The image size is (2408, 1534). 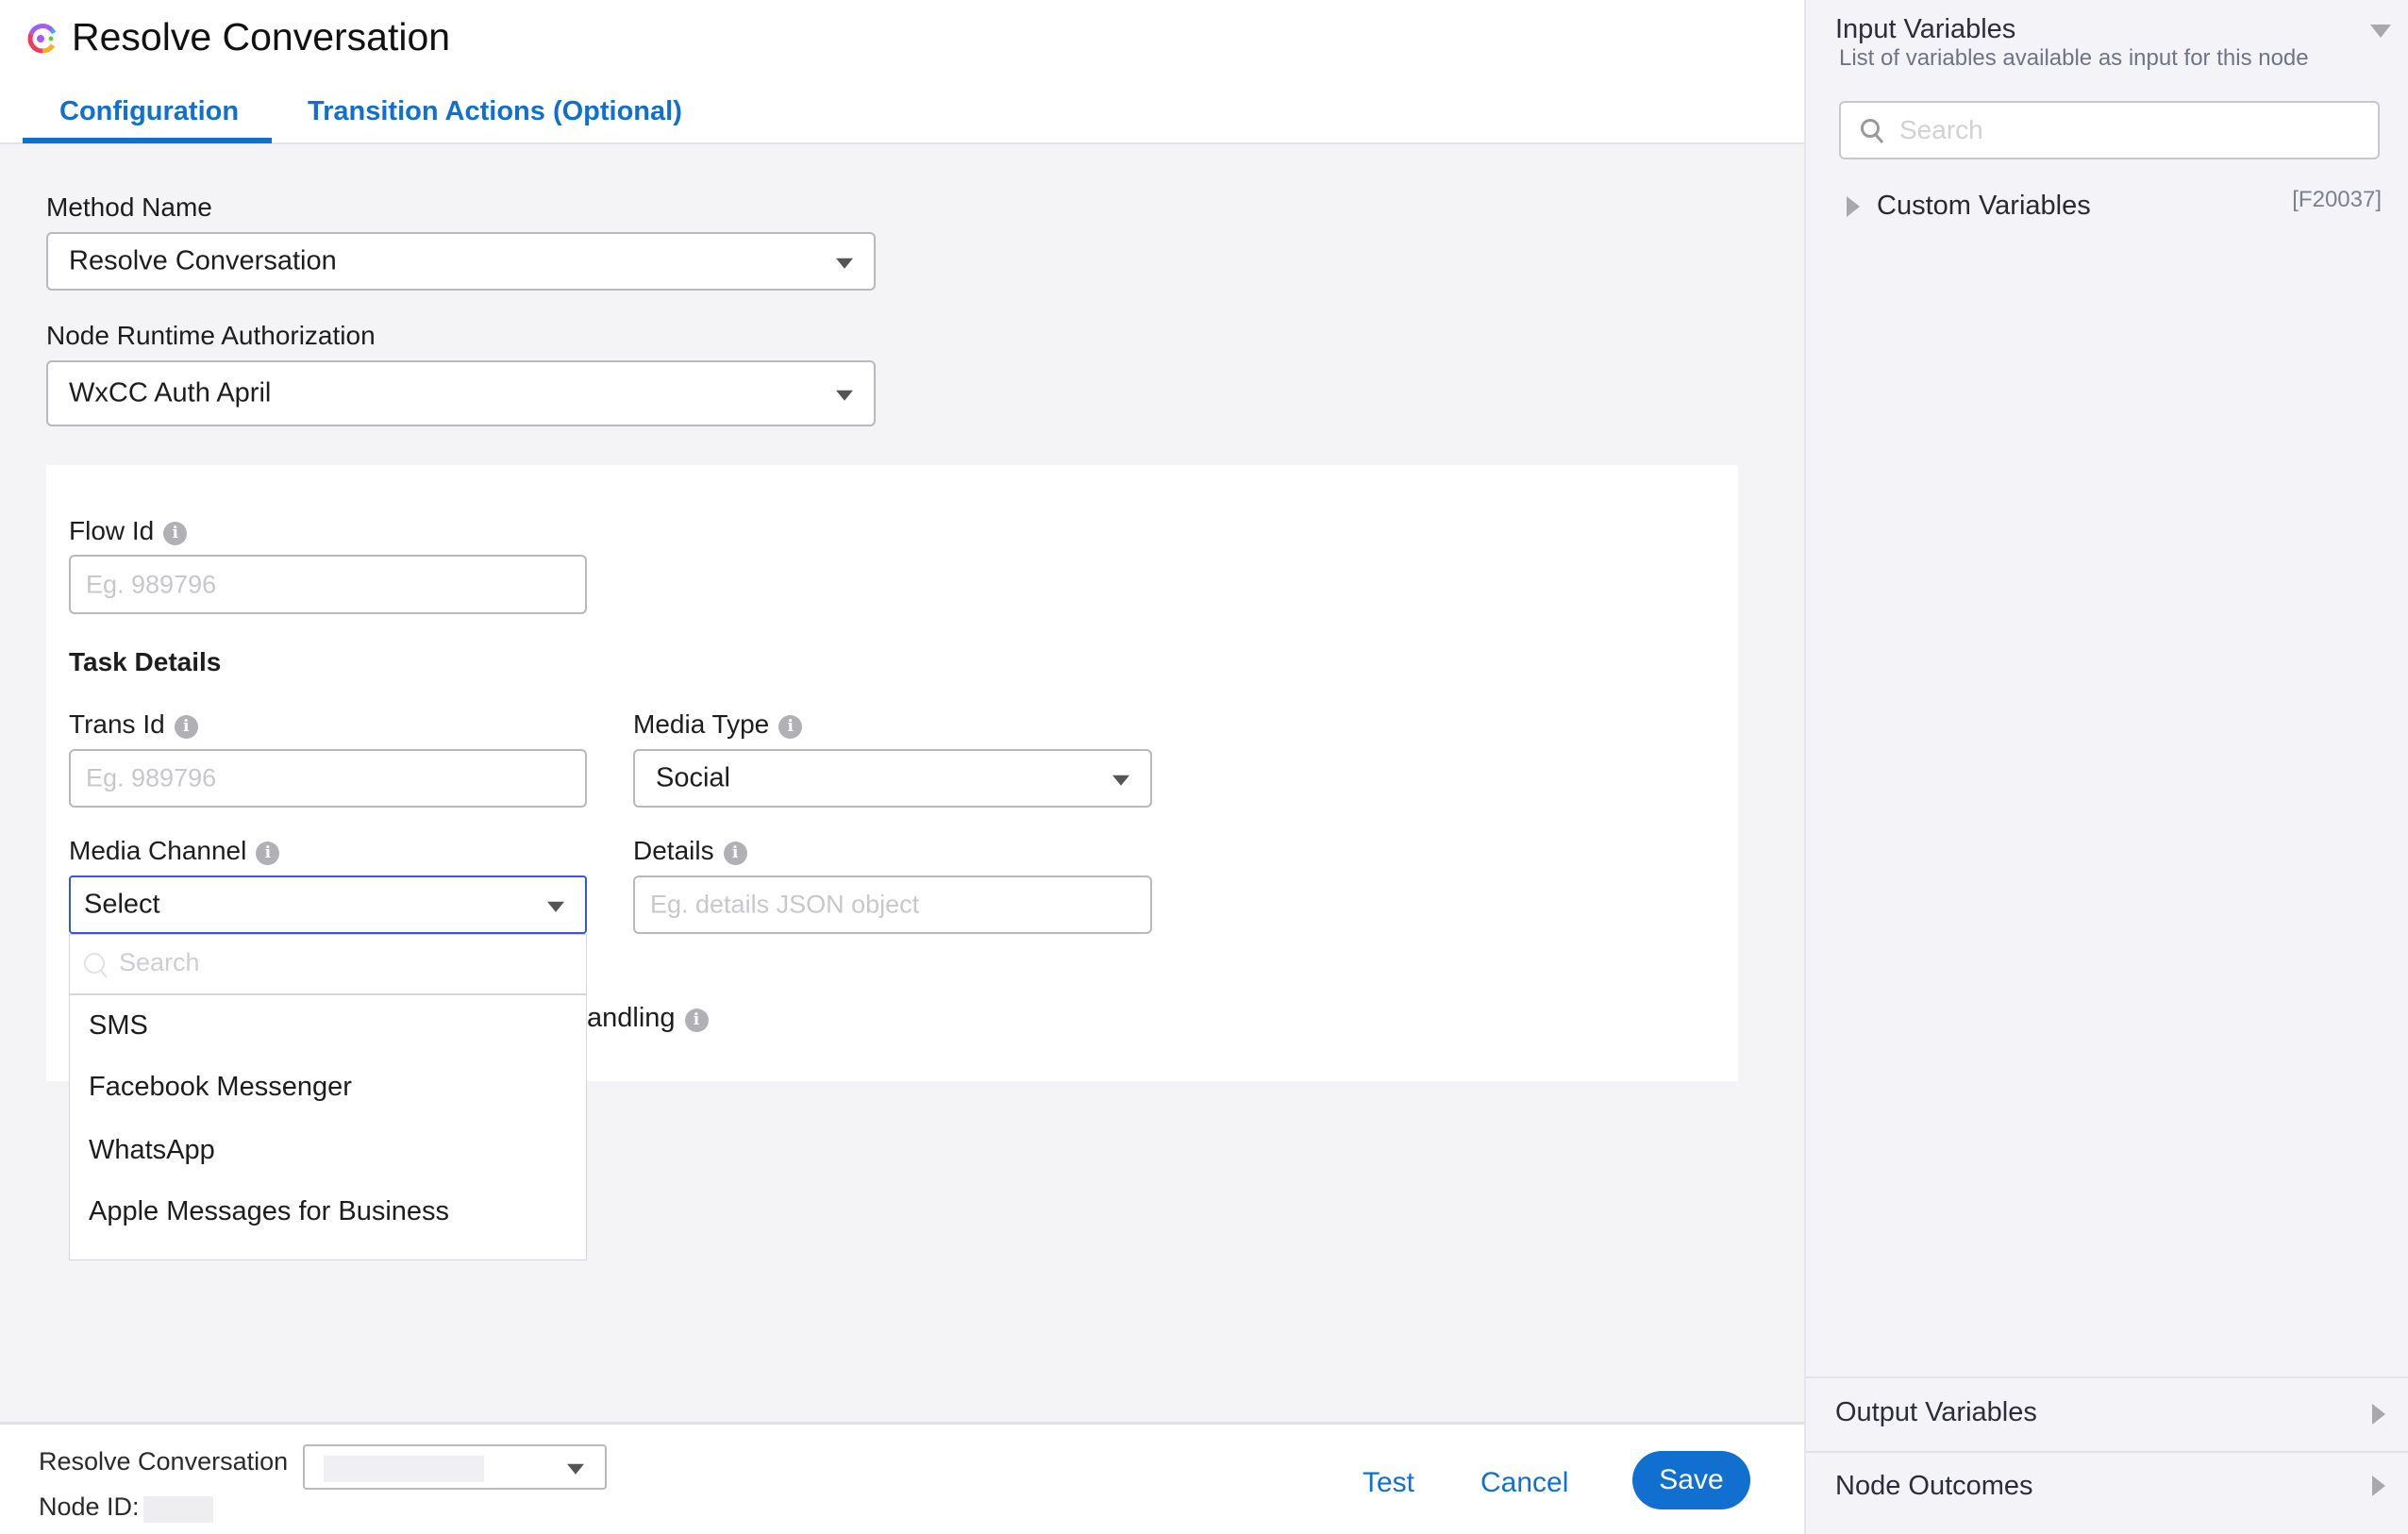 I want to click on option-sms: SMS, so click(x=118, y=1026).